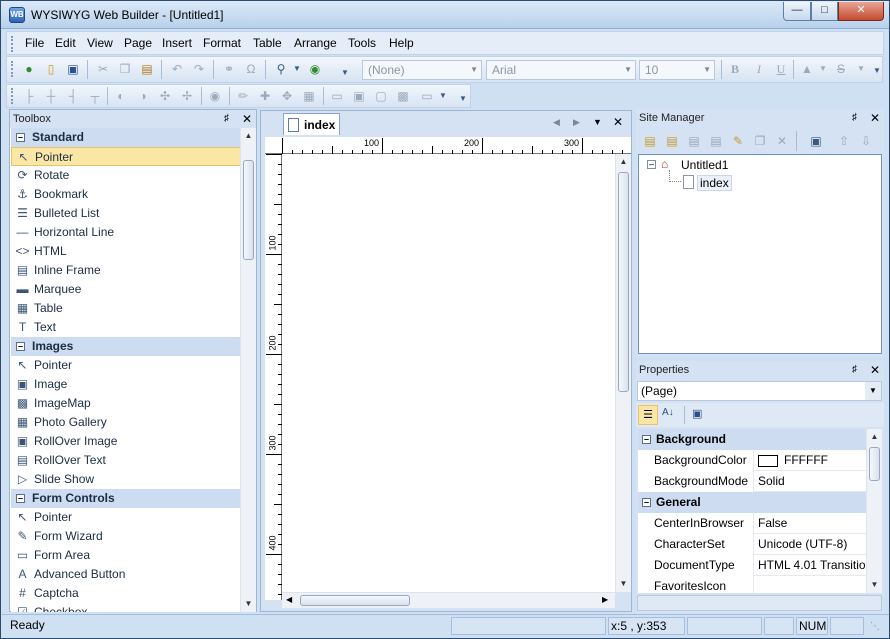 This screenshot has width=890, height=639. What do you see at coordinates (251, 69) in the screenshot?
I see `special-char-icon: Ω` at bounding box center [251, 69].